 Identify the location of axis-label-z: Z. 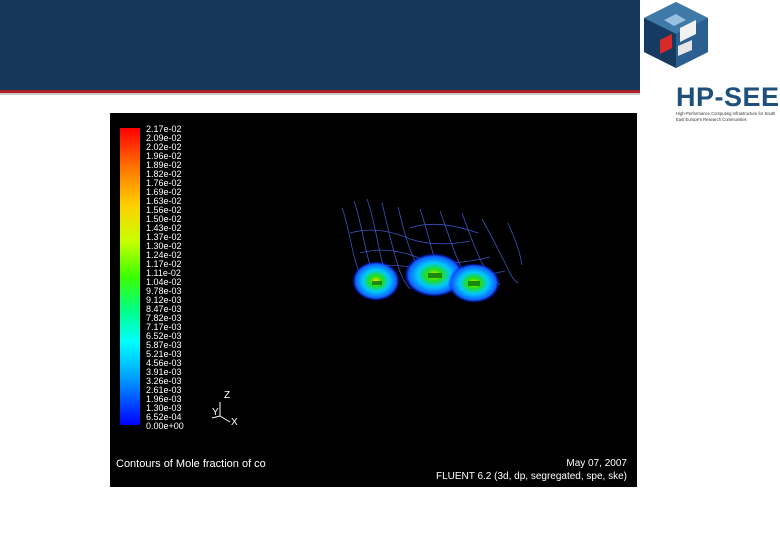
(227, 395).